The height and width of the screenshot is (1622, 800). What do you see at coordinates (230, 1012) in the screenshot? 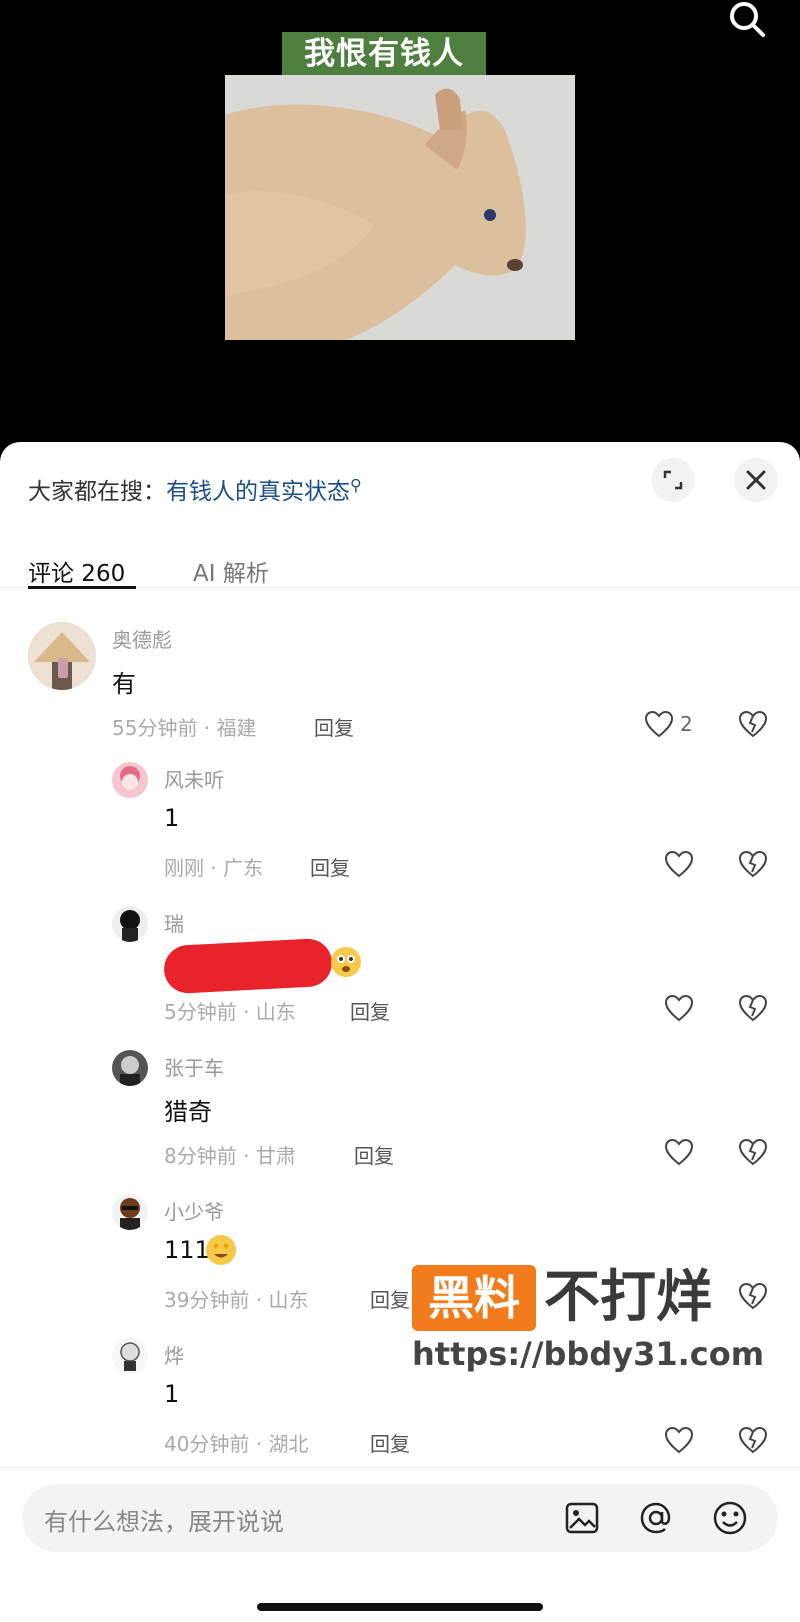
I see `comment-time-location: 5分钟前 · 山东` at bounding box center [230, 1012].